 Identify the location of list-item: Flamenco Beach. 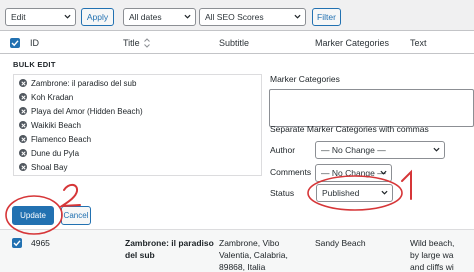
(55, 139).